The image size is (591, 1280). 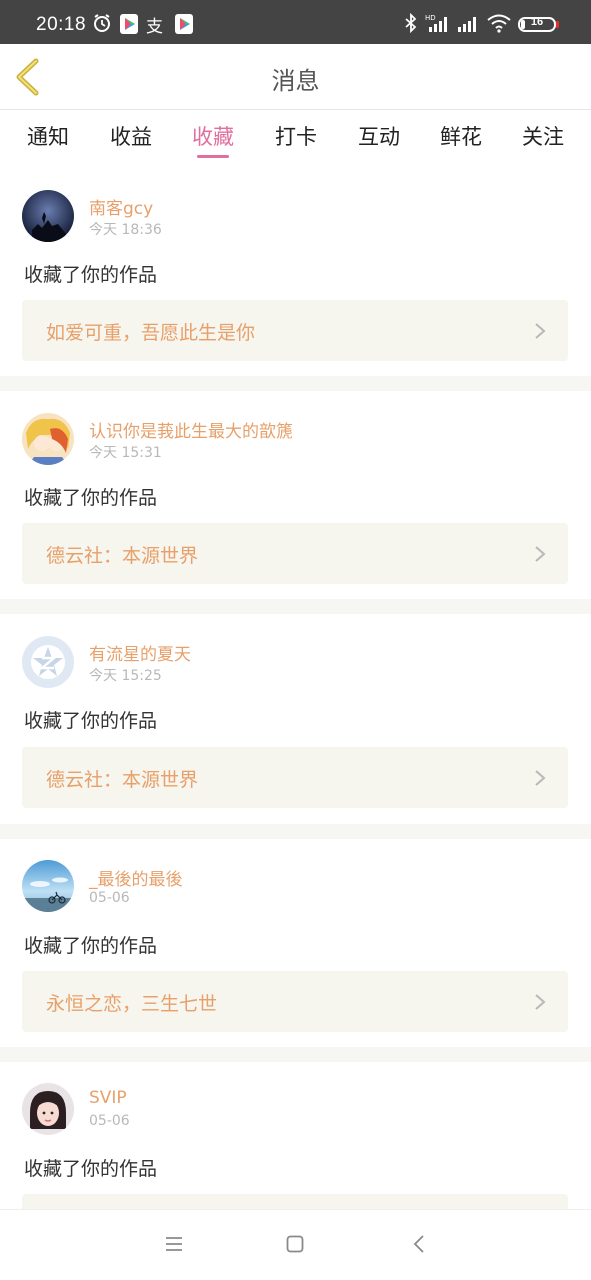 I want to click on timestamp: 今天 18:36, so click(x=125, y=230).